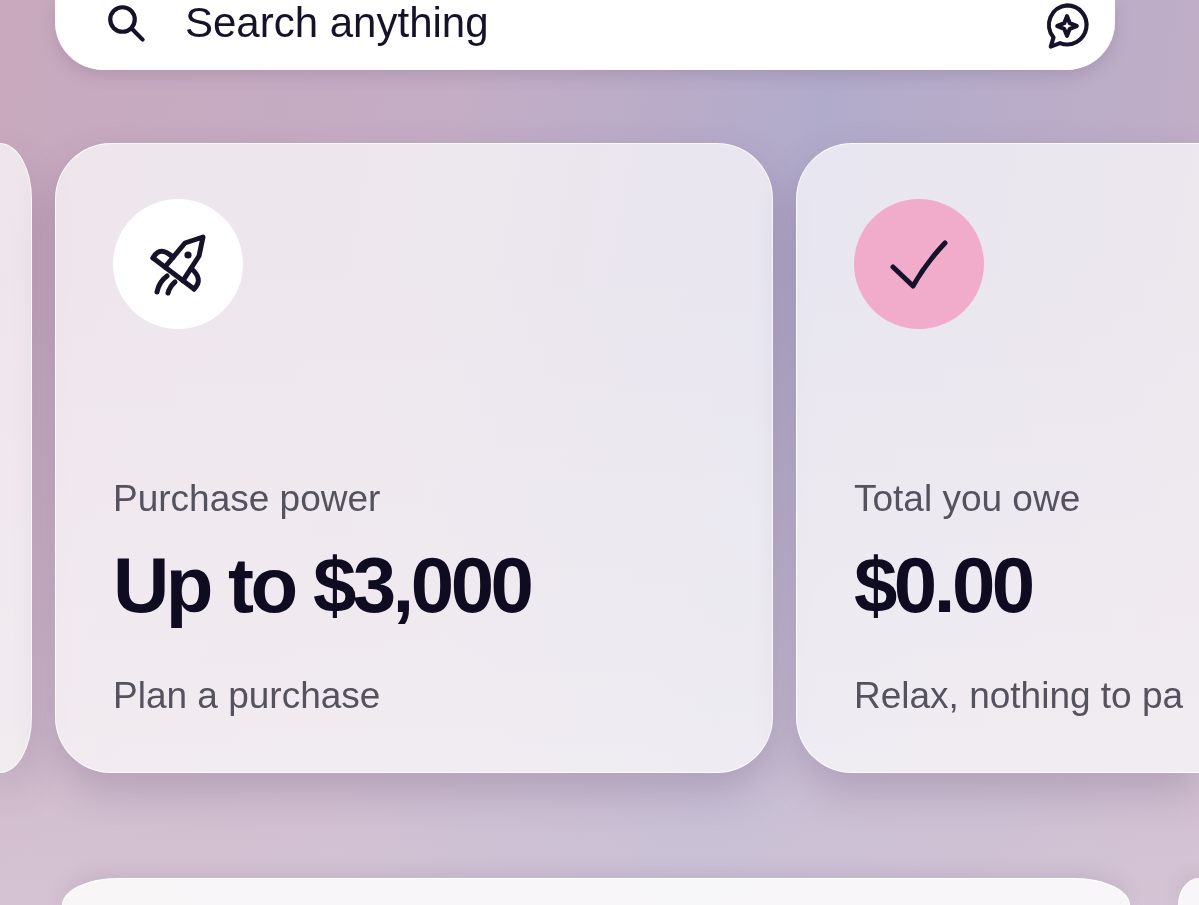 The width and height of the screenshot is (1199, 905). What do you see at coordinates (178, 264) in the screenshot?
I see `rocket-icon` at bounding box center [178, 264].